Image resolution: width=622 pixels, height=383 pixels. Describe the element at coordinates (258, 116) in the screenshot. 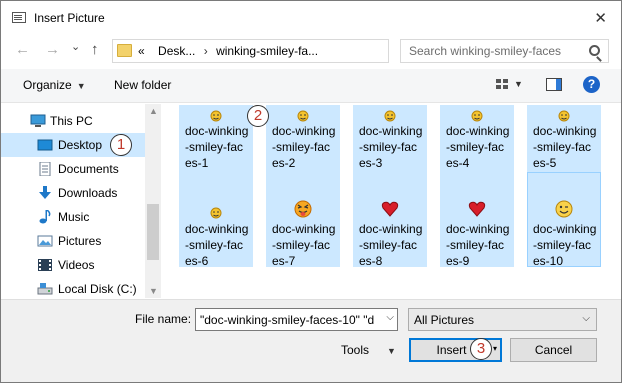

I see `step-2-badge: 2` at that location.